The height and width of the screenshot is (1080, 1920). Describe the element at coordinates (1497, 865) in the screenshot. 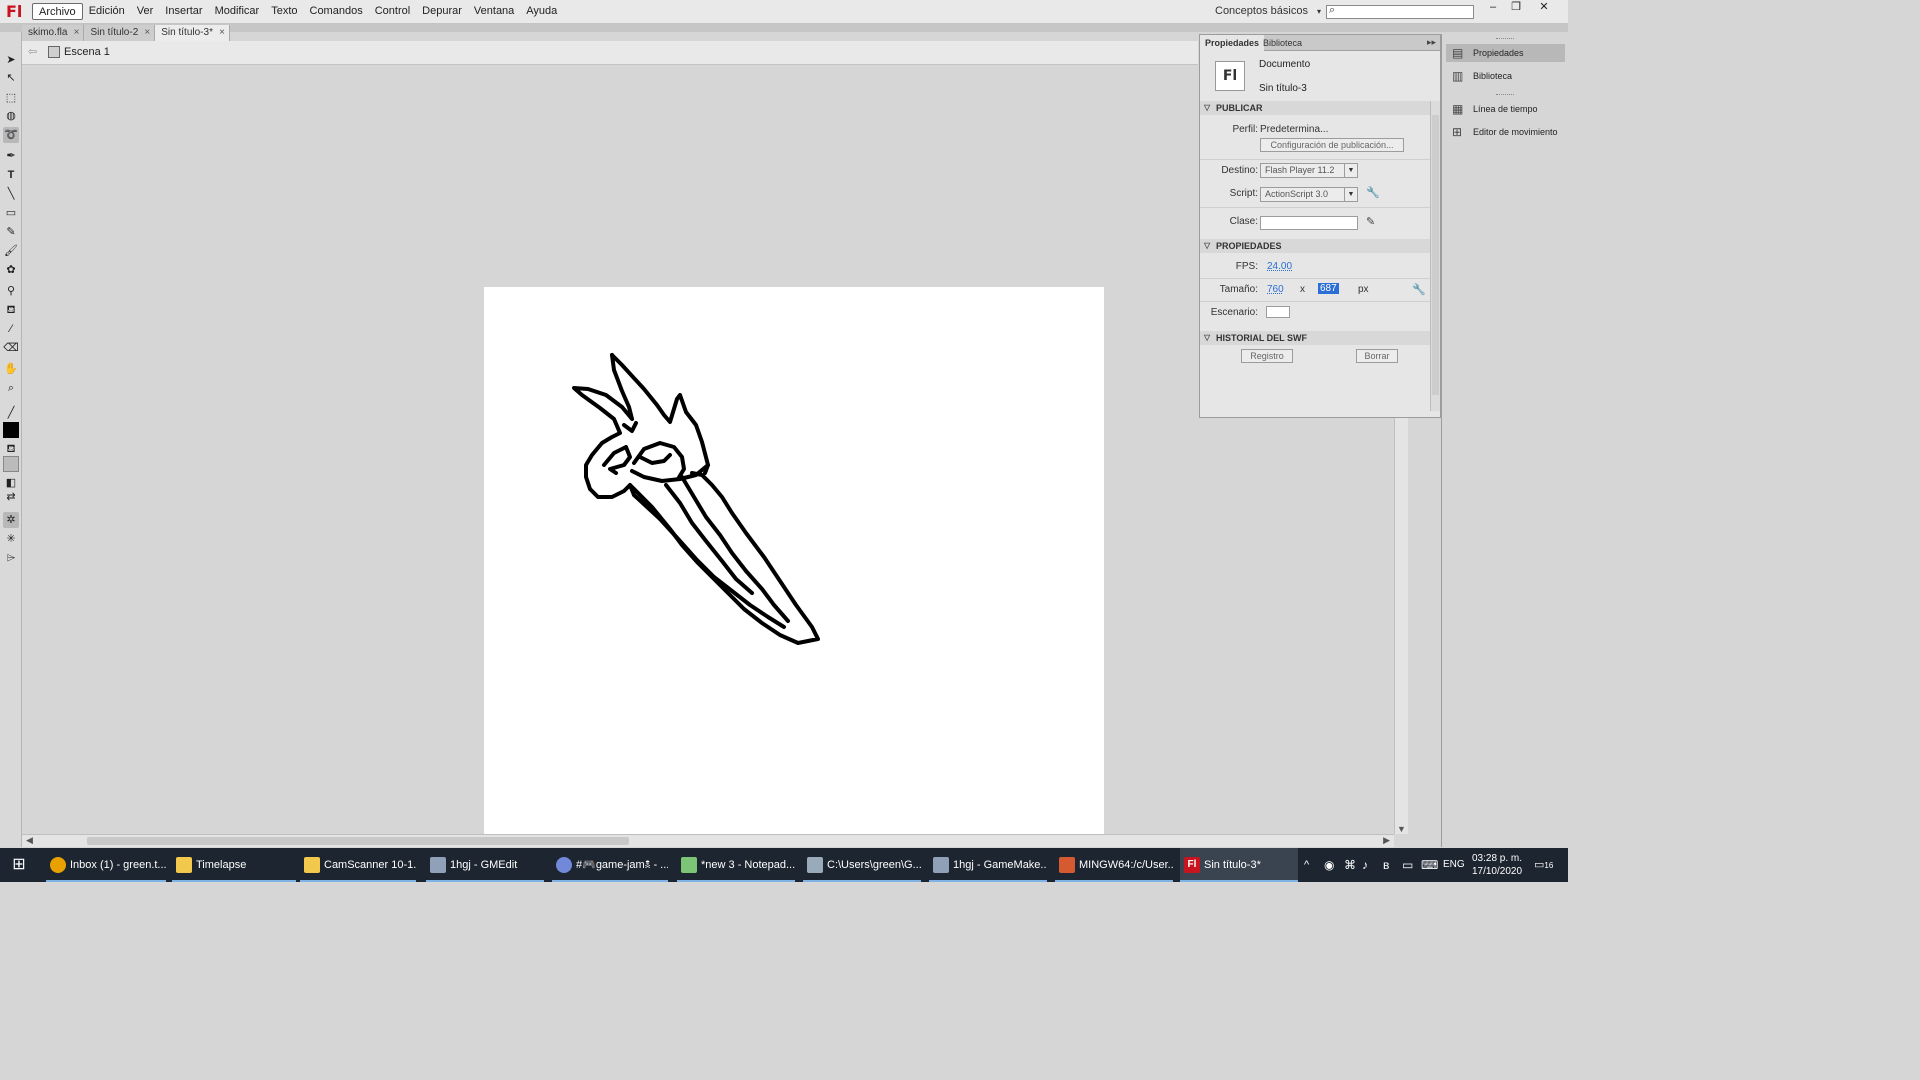

I see `clock: 03:28 p. m. 17/10/2020` at that location.